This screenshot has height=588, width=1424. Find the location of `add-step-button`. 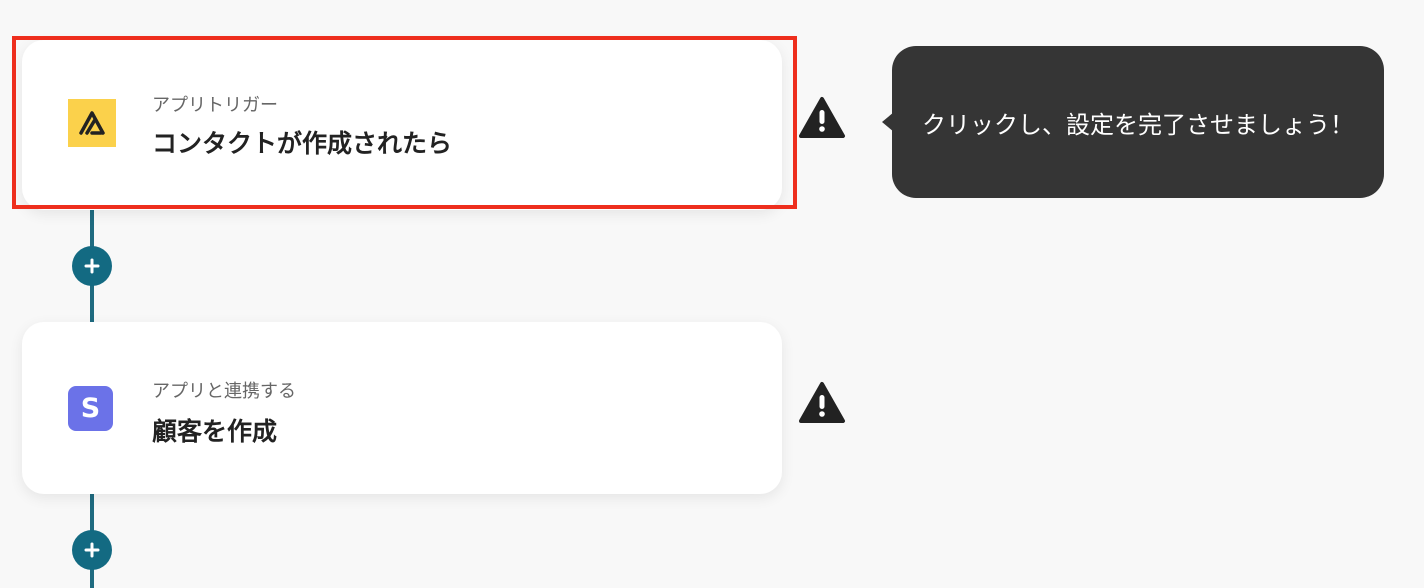

add-step-button is located at coordinates (92, 266).